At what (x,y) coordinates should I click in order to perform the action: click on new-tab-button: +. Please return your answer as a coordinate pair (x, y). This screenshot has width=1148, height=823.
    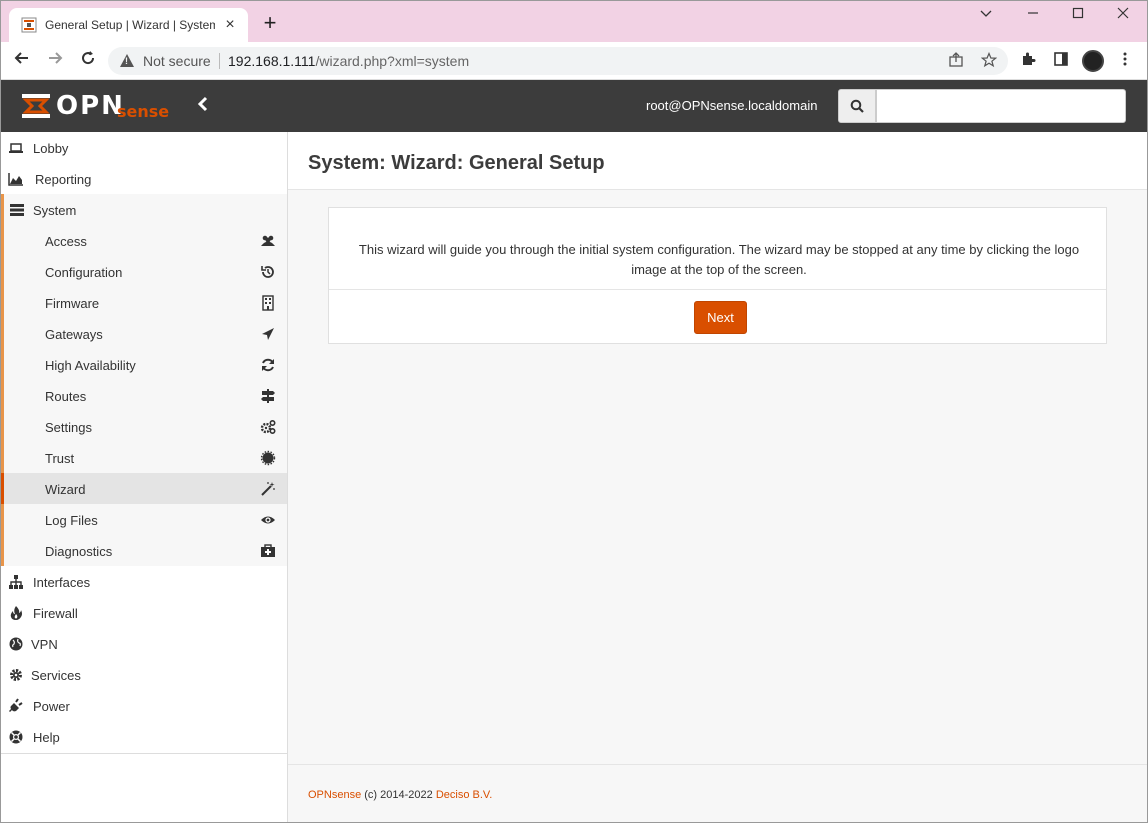
    Looking at the image, I should click on (270, 24).